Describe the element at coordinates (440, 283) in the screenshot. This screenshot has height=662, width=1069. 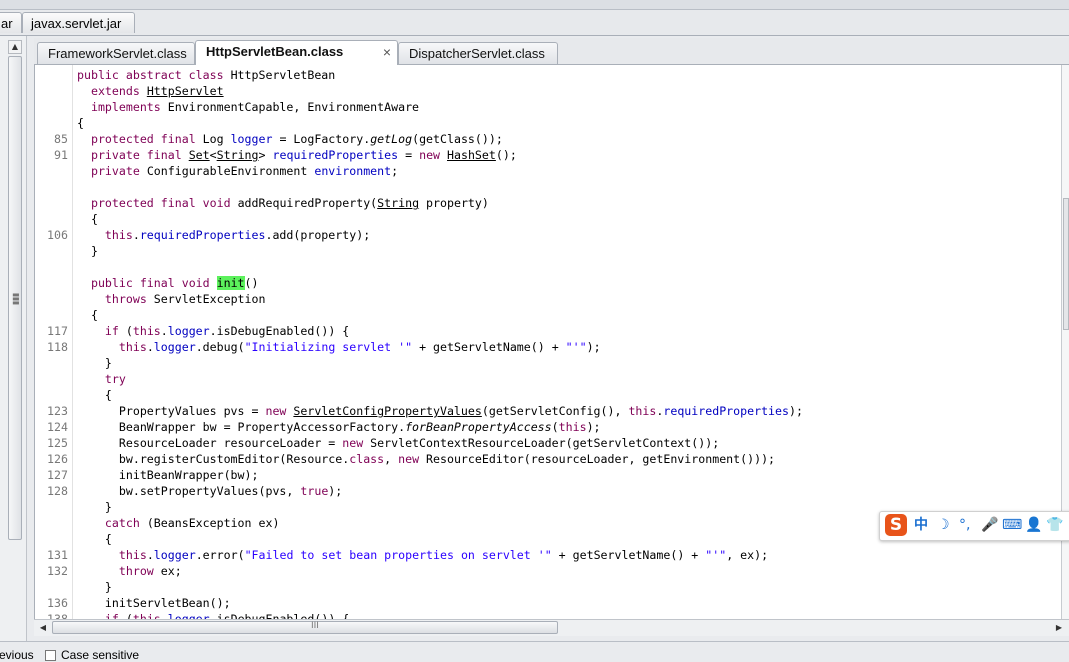
I see `code-line: public final void init()` at that location.